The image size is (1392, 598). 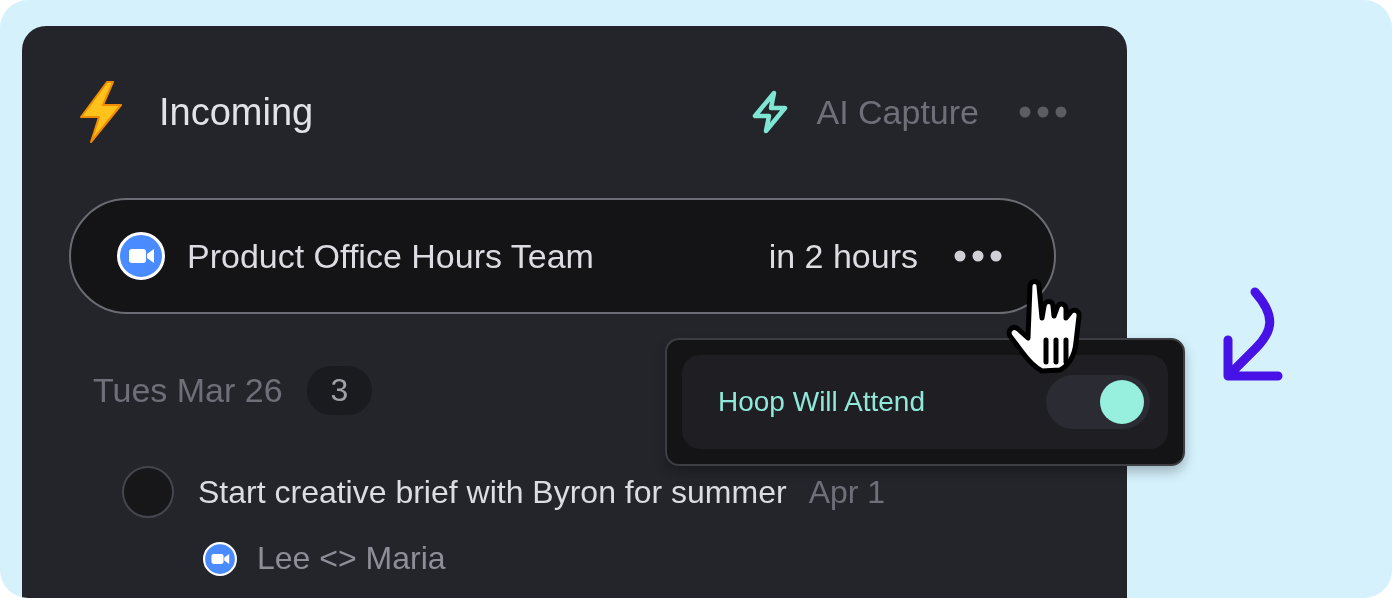 What do you see at coordinates (821, 402) in the screenshot?
I see `option-label: Hoop Will Attend` at bounding box center [821, 402].